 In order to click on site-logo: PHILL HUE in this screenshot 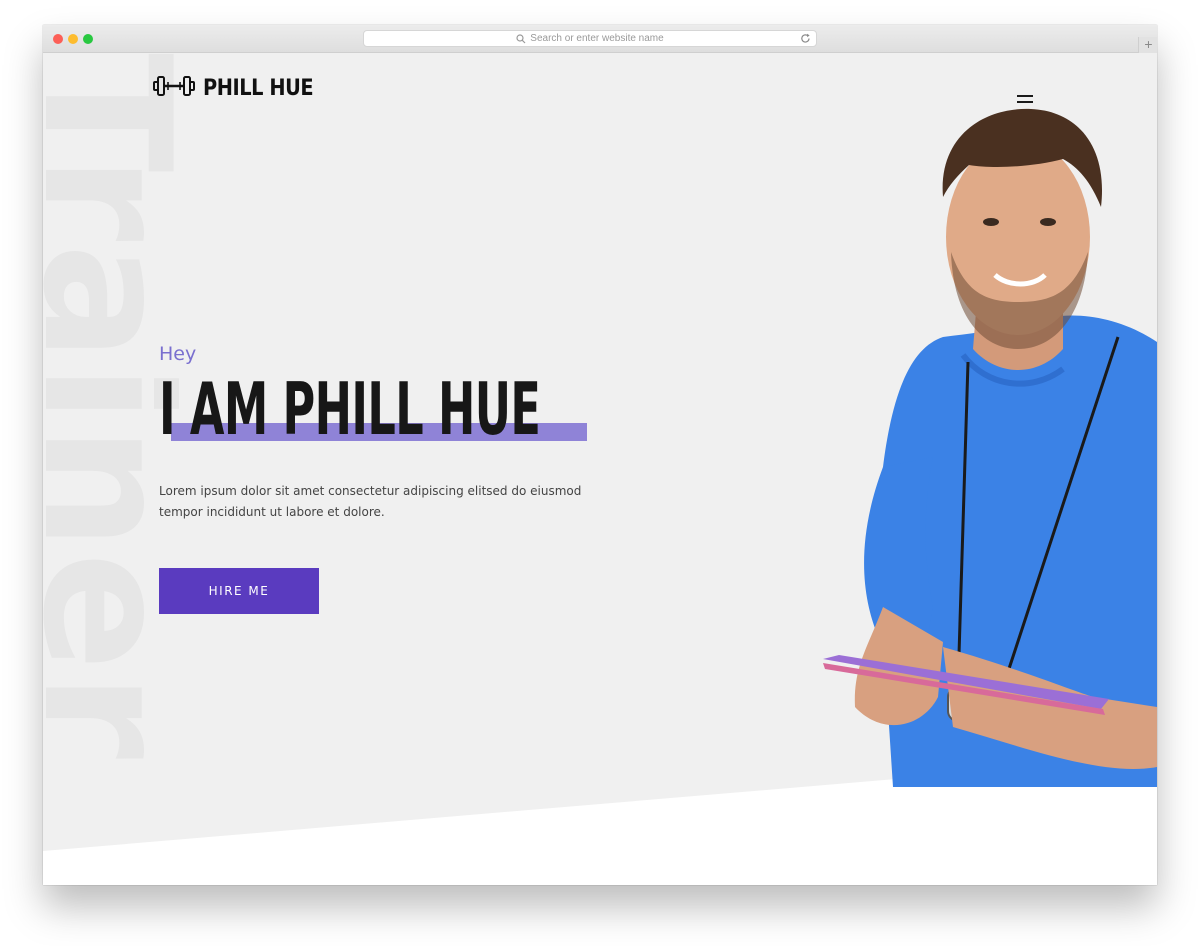, I will do `click(240, 88)`.